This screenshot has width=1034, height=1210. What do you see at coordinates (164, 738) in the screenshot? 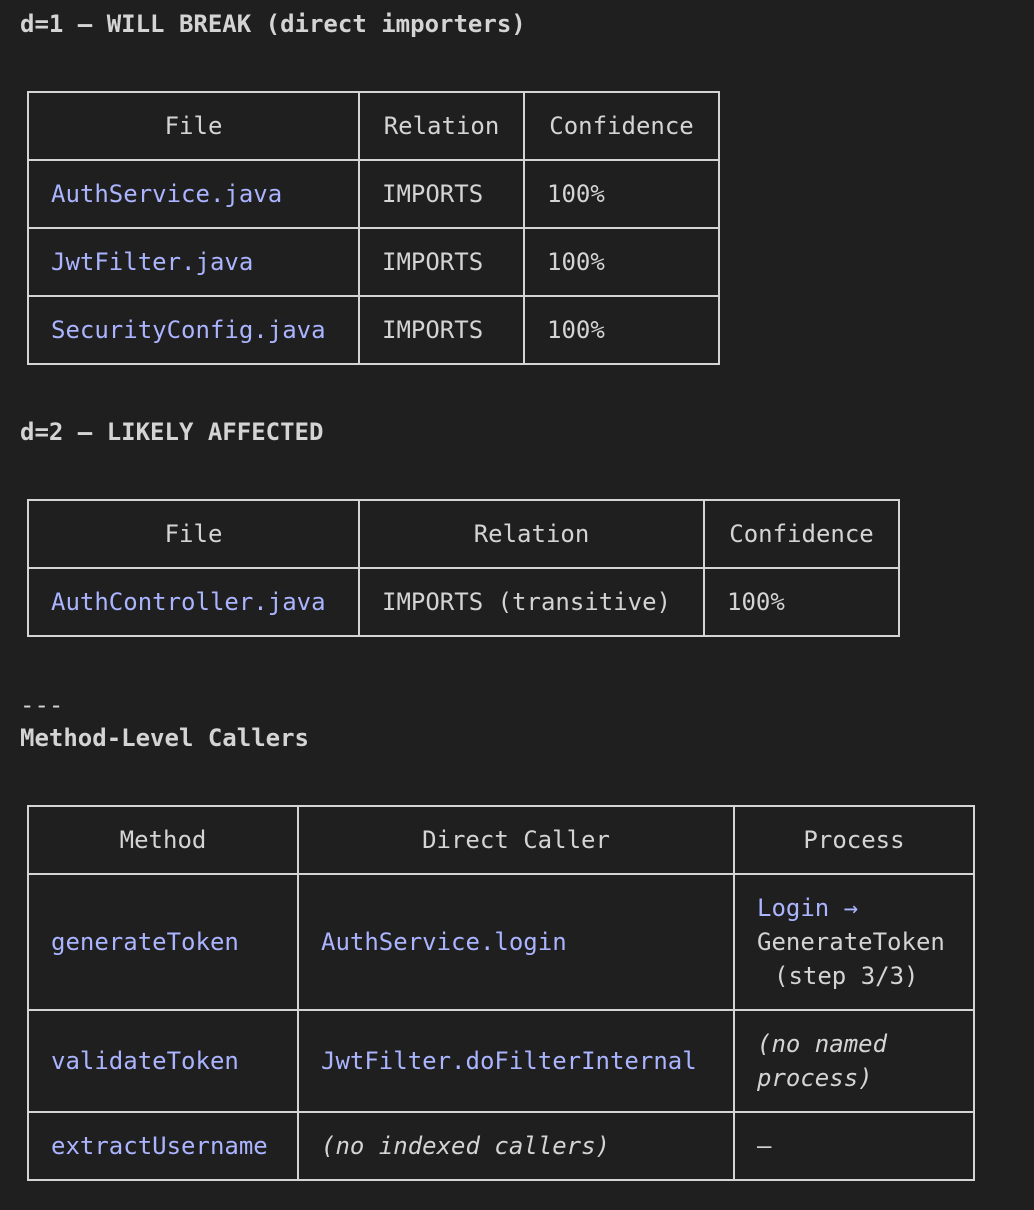
I see `method-heading: Method-Level Callers` at bounding box center [164, 738].